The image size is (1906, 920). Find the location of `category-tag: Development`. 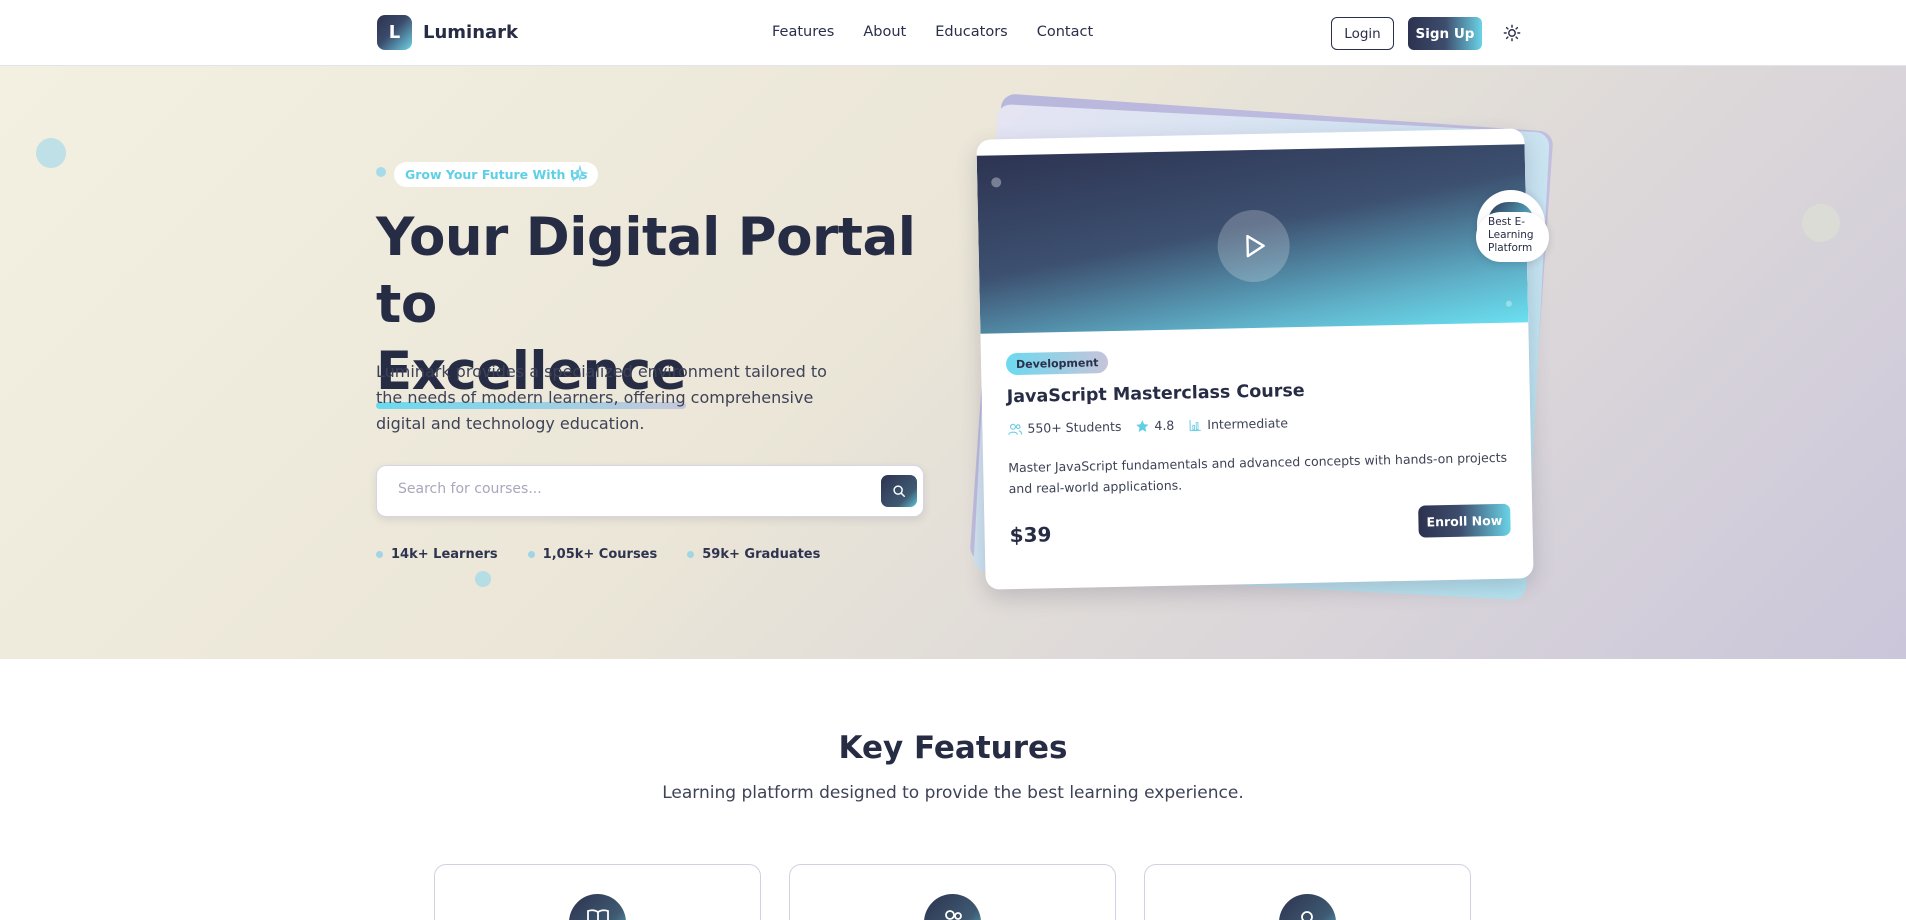

category-tag: Development is located at coordinates (1057, 363).